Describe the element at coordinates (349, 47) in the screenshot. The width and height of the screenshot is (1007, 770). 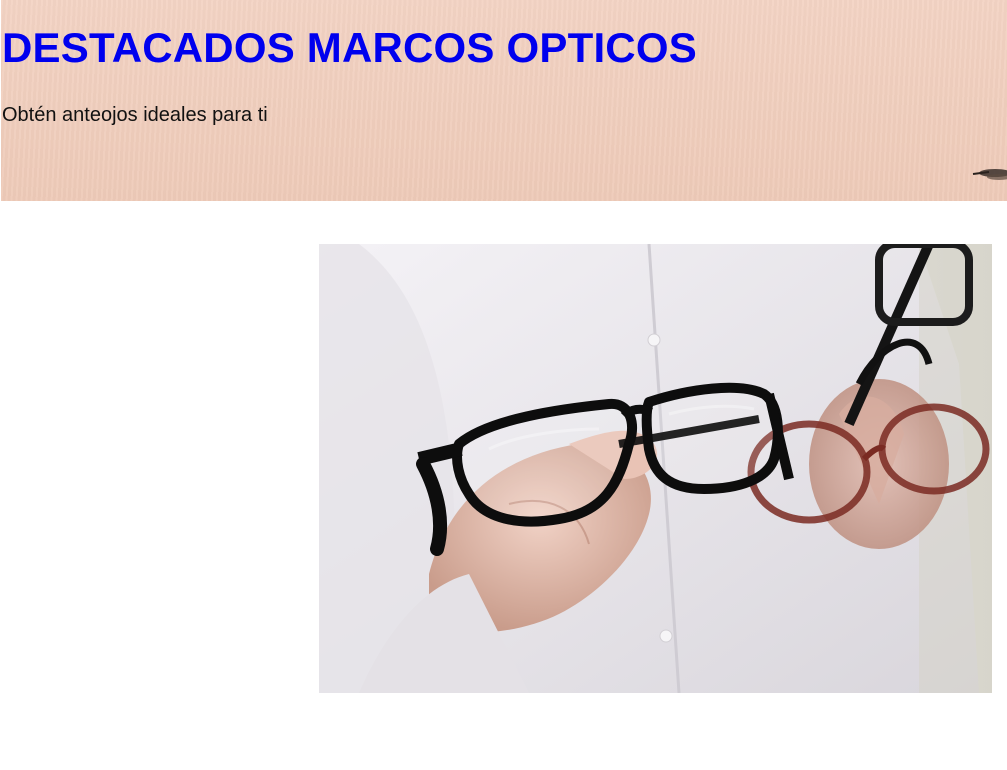
I see `page-title: DESTACADOS MARCOS OPTICOS` at that location.